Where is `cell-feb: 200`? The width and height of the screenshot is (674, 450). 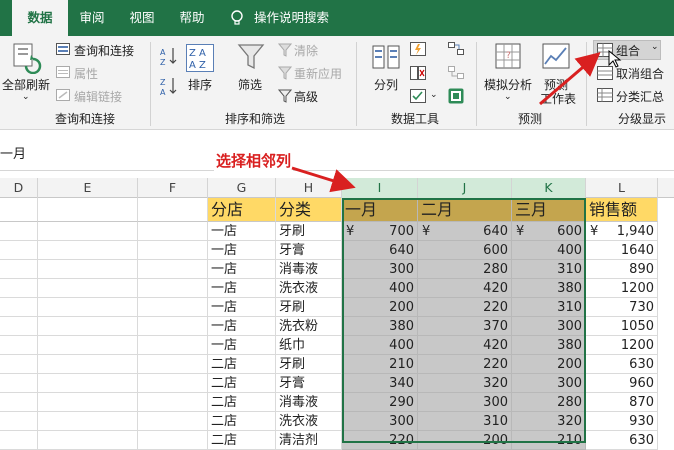 cell-feb: 200 is located at coordinates (465, 440).